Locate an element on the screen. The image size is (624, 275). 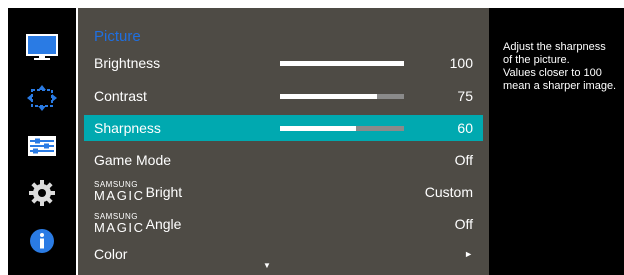
menu-item-label: SAMSUNG MAGIC Angle is located at coordinates (137, 224).